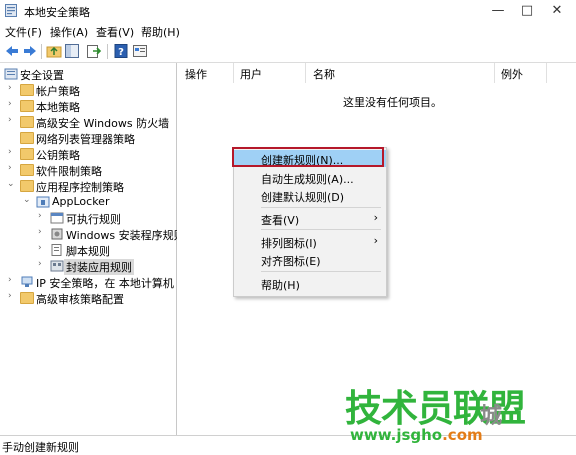 The height and width of the screenshot is (455, 576). Describe the element at coordinates (43, 202) in the screenshot. I see `applocker-icon` at that location.